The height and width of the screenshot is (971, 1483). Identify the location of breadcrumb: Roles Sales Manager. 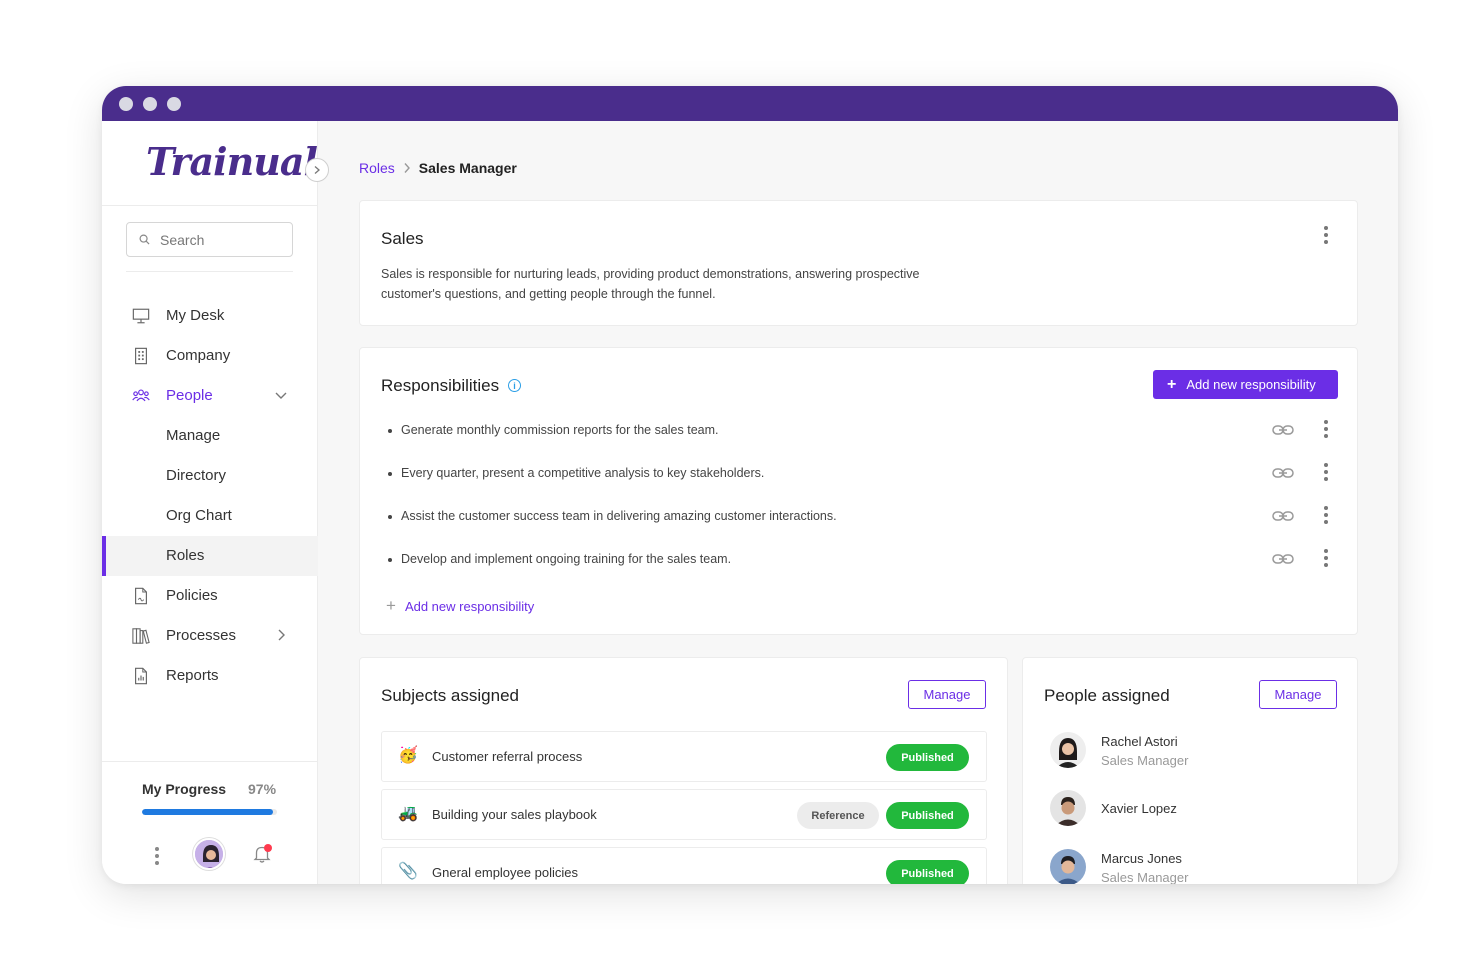
(438, 168).